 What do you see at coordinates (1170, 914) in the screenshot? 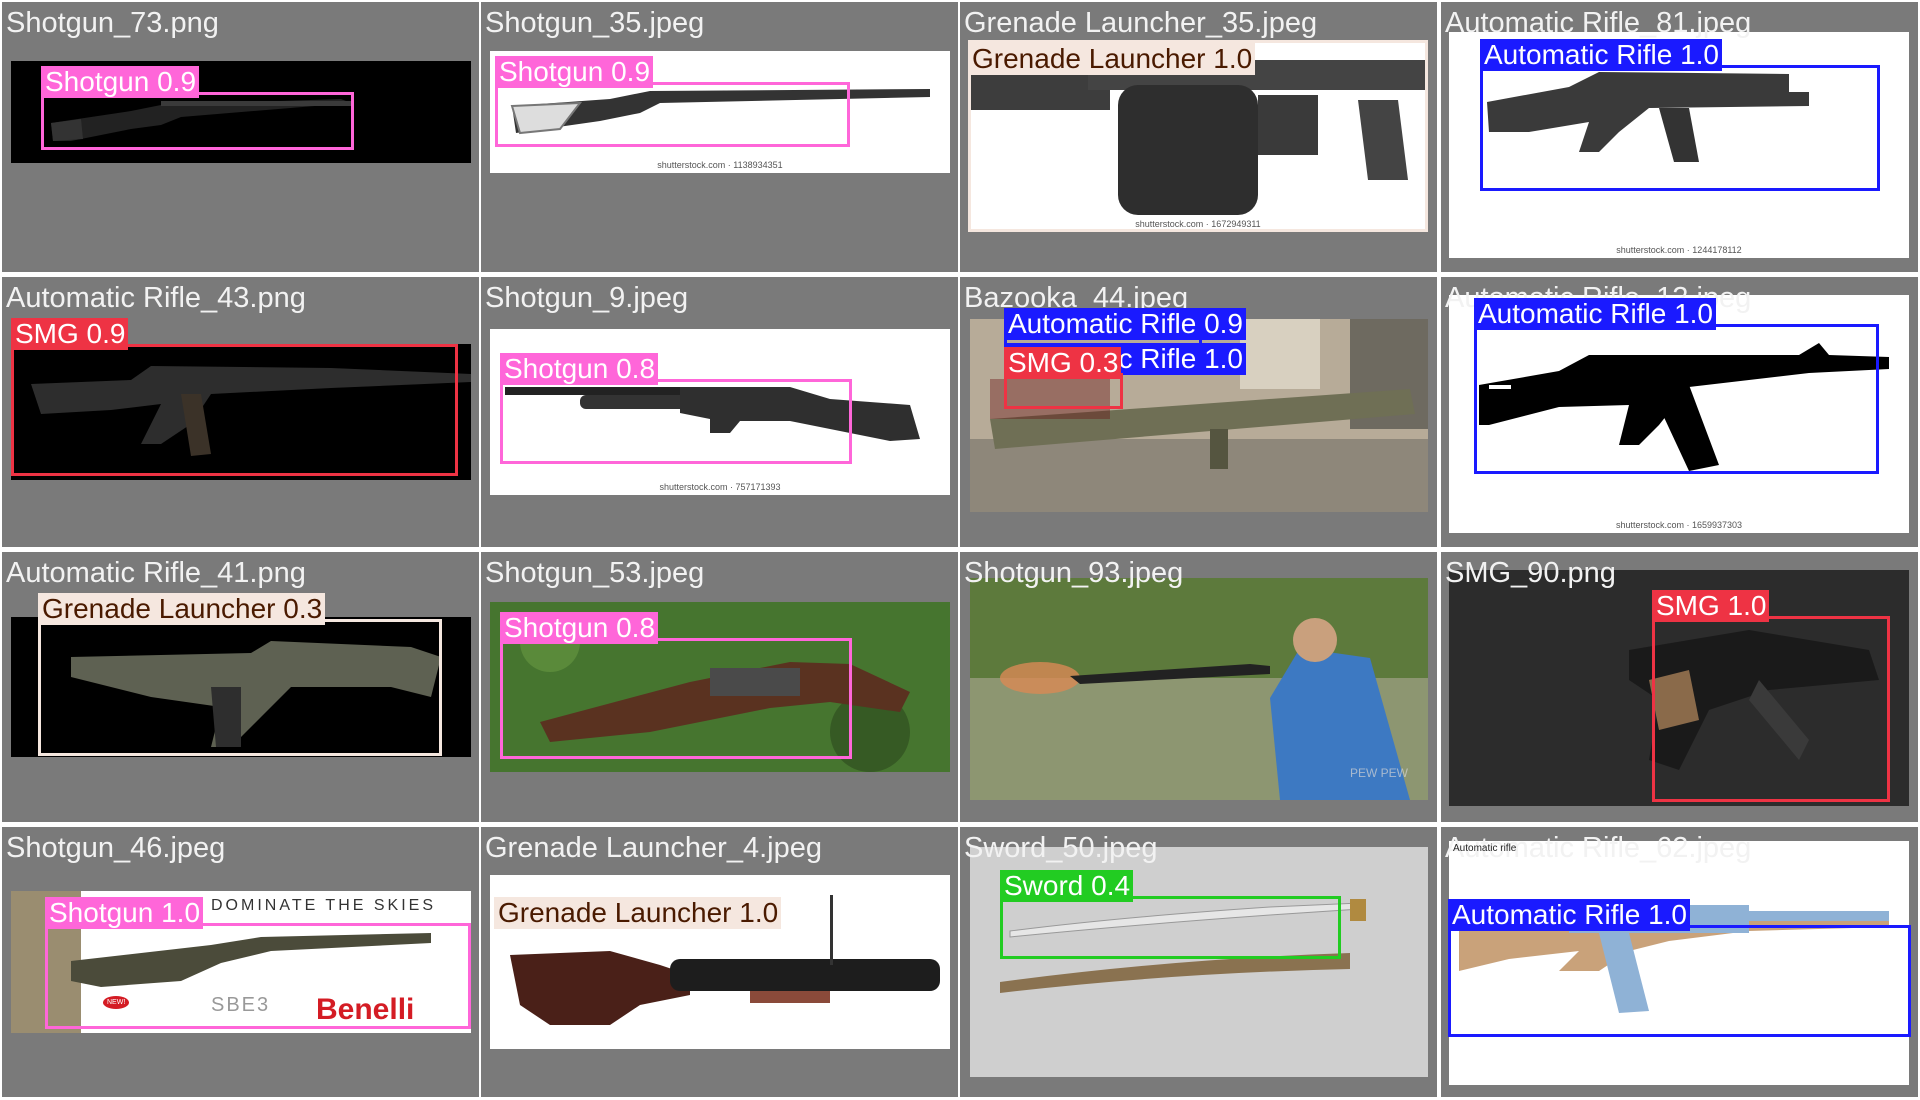
I see `detection-box: Sword 0.4` at bounding box center [1170, 914].